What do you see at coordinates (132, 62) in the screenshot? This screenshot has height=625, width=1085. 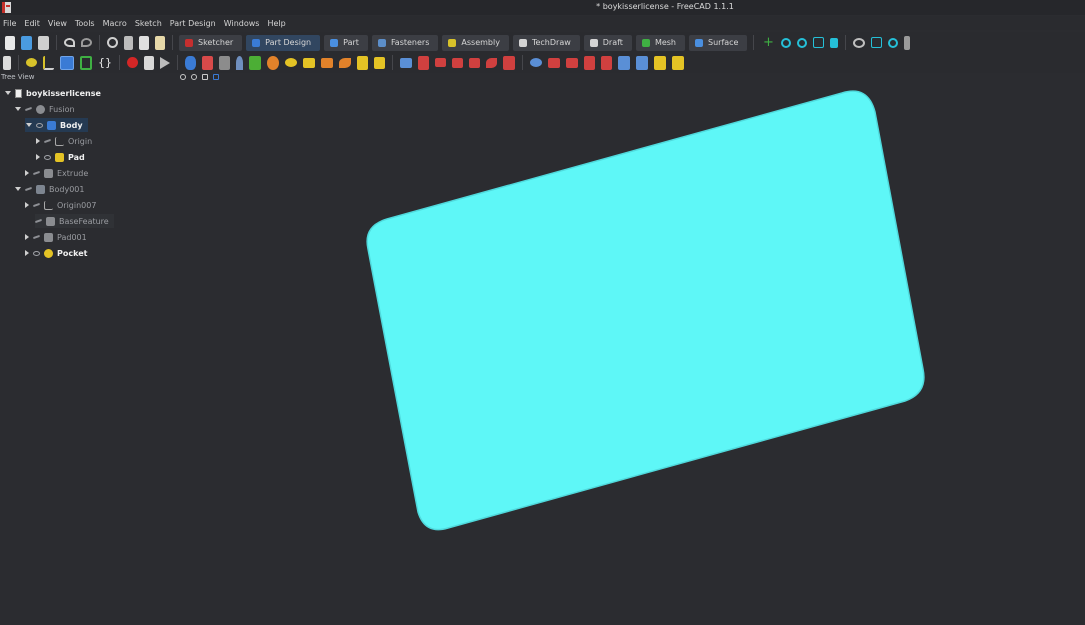 I see `record-macro-icon` at bounding box center [132, 62].